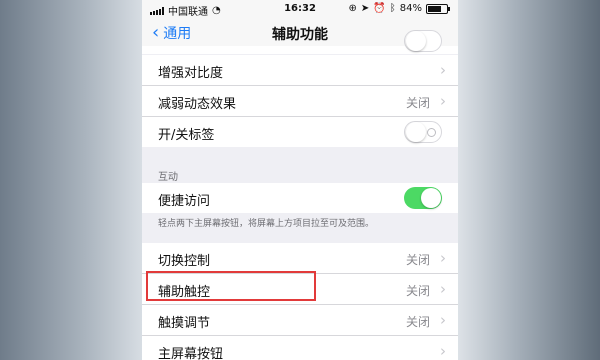 Image resolution: width=600 pixels, height=360 pixels. Describe the element at coordinates (168, 177) in the screenshot. I see `section-header-interaction: 互动` at that location.